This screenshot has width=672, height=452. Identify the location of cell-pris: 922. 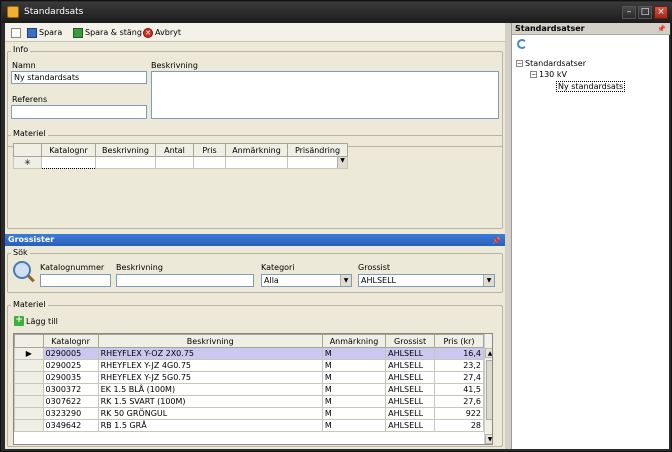
(459, 413).